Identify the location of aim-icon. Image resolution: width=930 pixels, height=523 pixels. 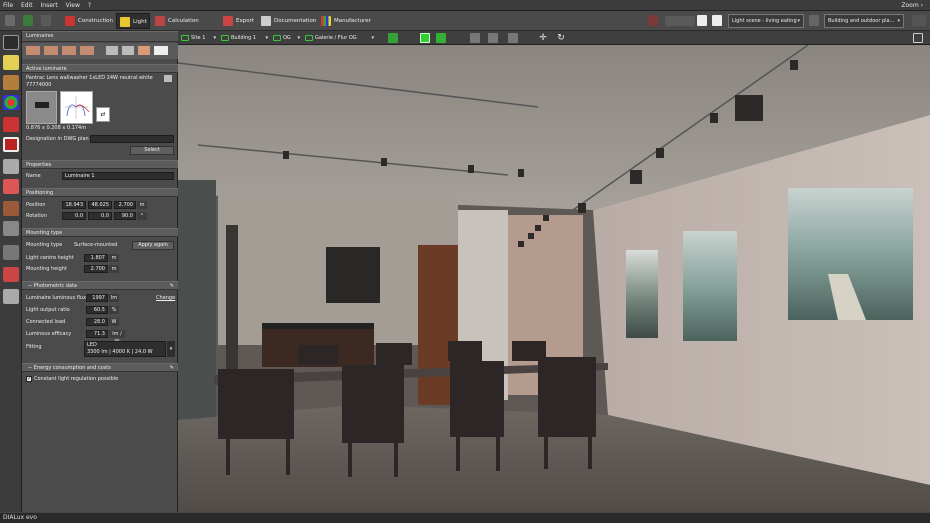
(144, 50).